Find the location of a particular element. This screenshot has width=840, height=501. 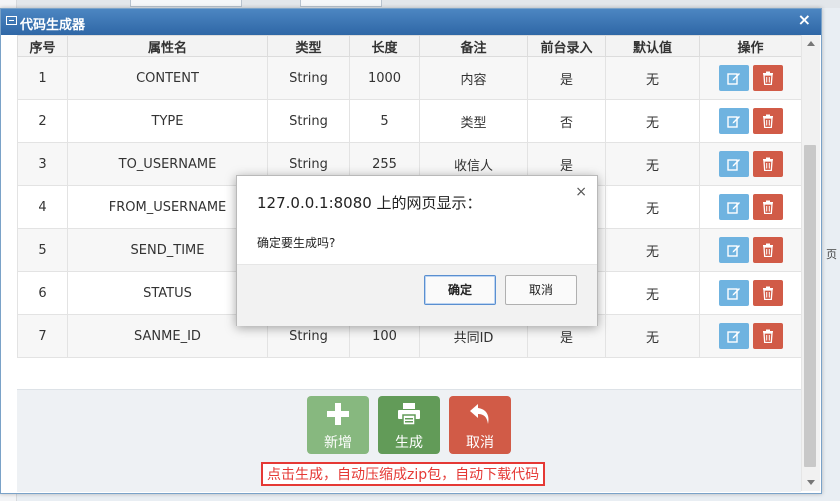

dialog-button-bar: 确定 取消 is located at coordinates (417, 295).